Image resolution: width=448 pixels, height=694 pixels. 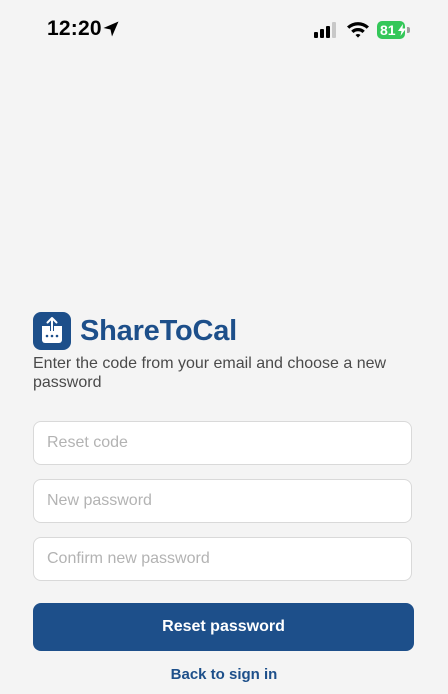 I want to click on wifi-icon, so click(x=358, y=29).